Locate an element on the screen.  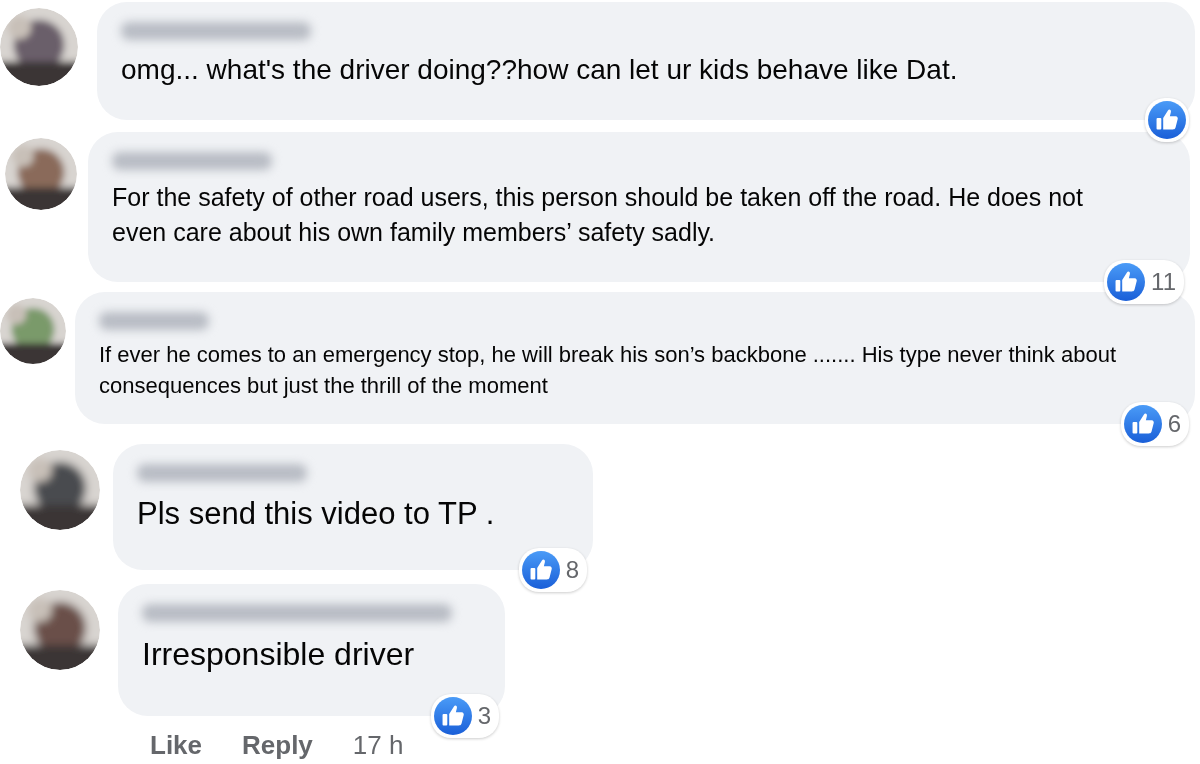
reaction-badge: 3 is located at coordinates (464, 716).